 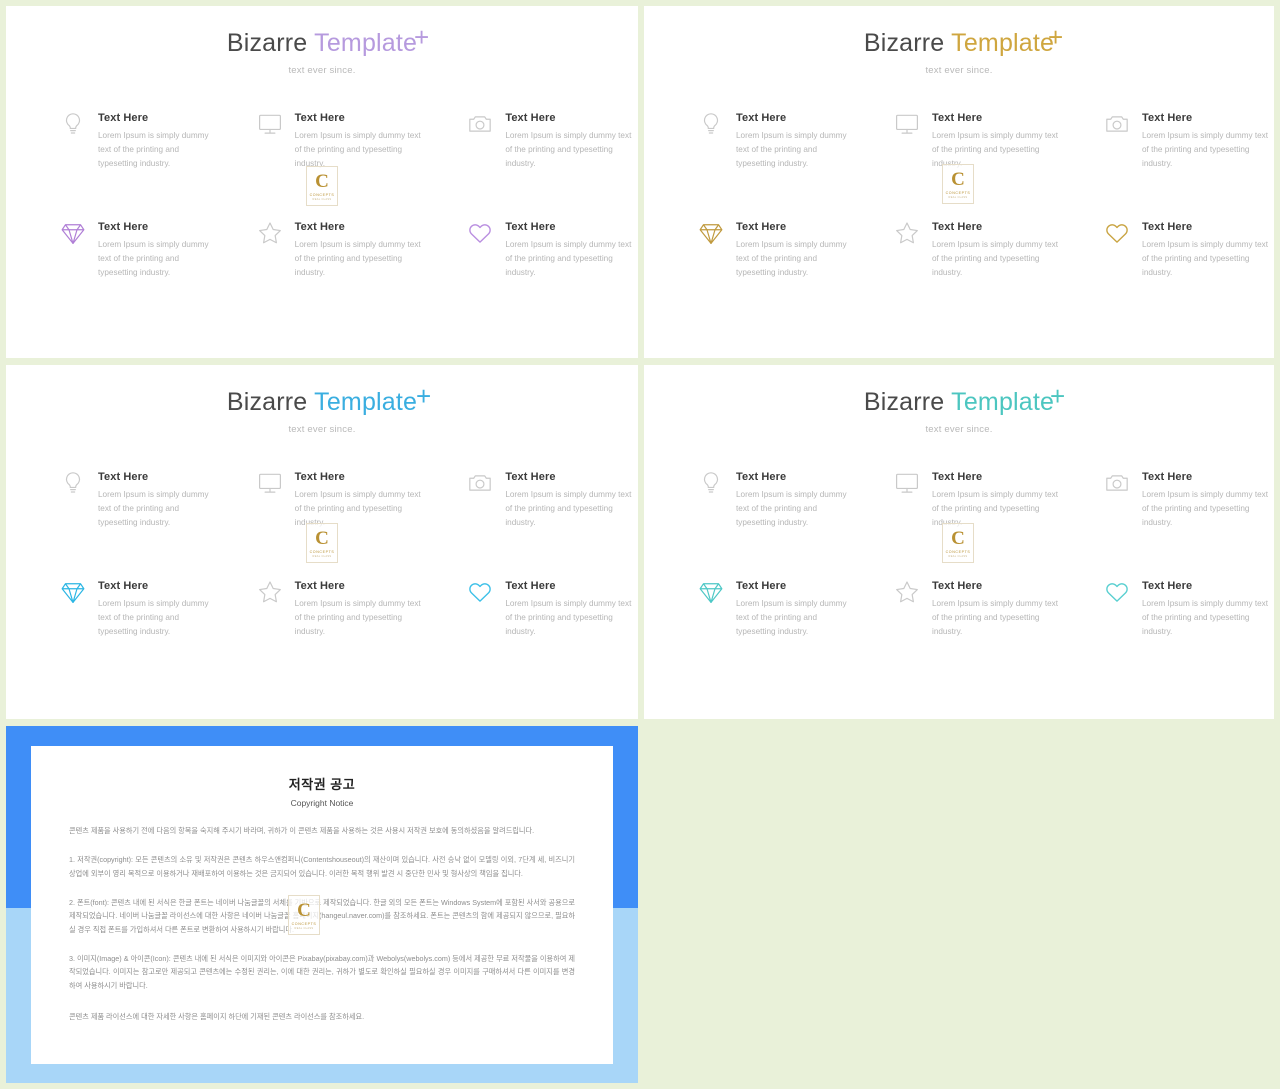 What do you see at coordinates (907, 592) in the screenshot?
I see `star-icon` at bounding box center [907, 592].